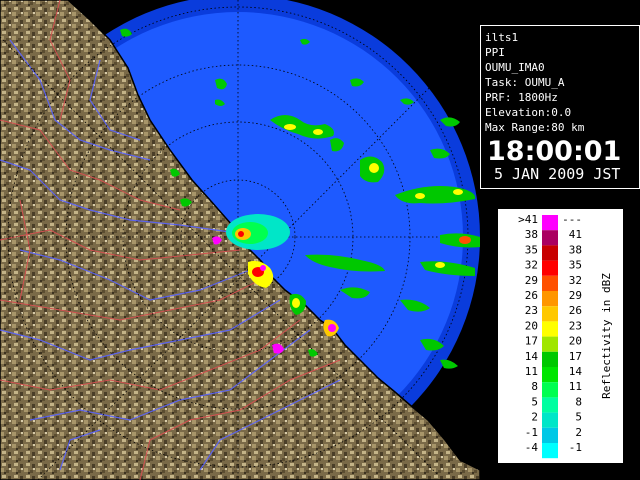 The width and height of the screenshot is (640, 480). What do you see at coordinates (531, 310) in the screenshot?
I see `legend-low-label: 23` at bounding box center [531, 310].